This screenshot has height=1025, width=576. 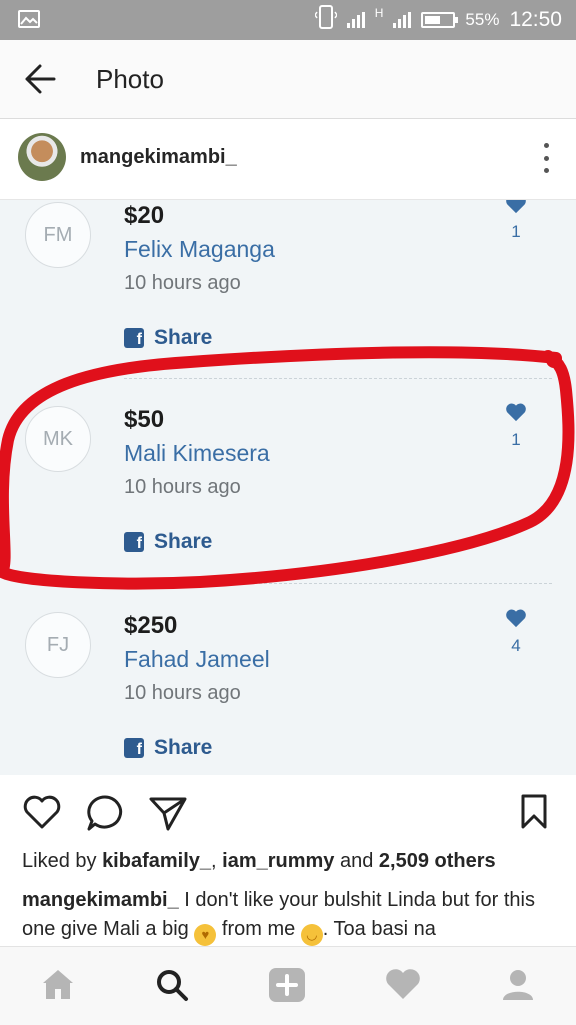 What do you see at coordinates (516, 632) in the screenshot?
I see `like-count: 4` at bounding box center [516, 632].